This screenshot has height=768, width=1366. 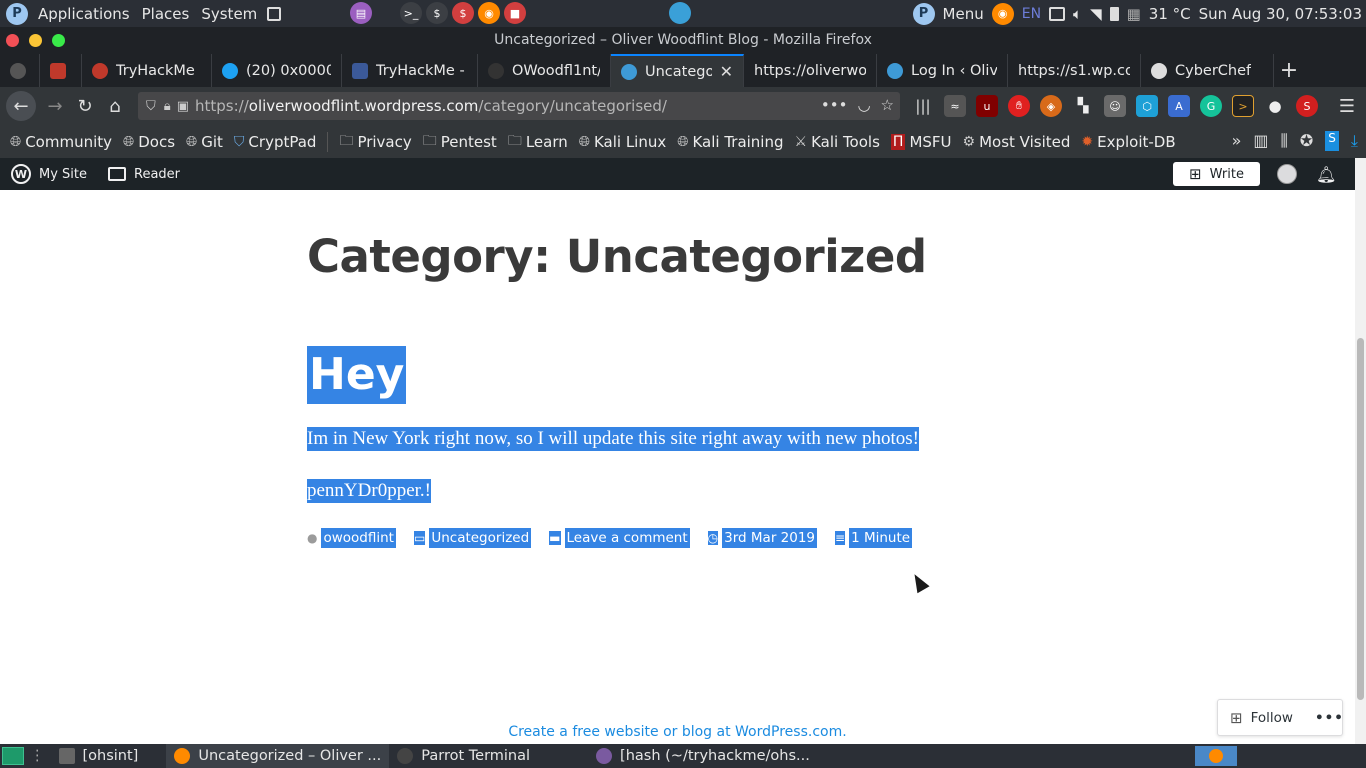 What do you see at coordinates (1284, 141) in the screenshot?
I see `reading-list-icon: ⫼` at bounding box center [1284, 141].